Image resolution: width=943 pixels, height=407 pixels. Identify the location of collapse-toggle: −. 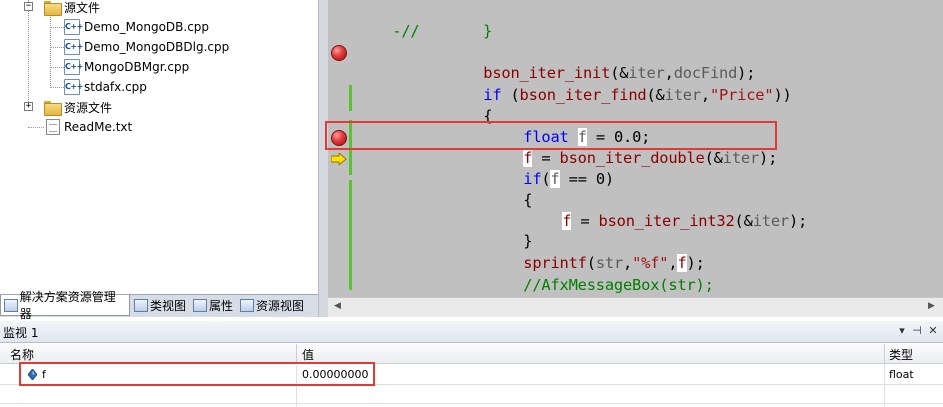
(28, 6).